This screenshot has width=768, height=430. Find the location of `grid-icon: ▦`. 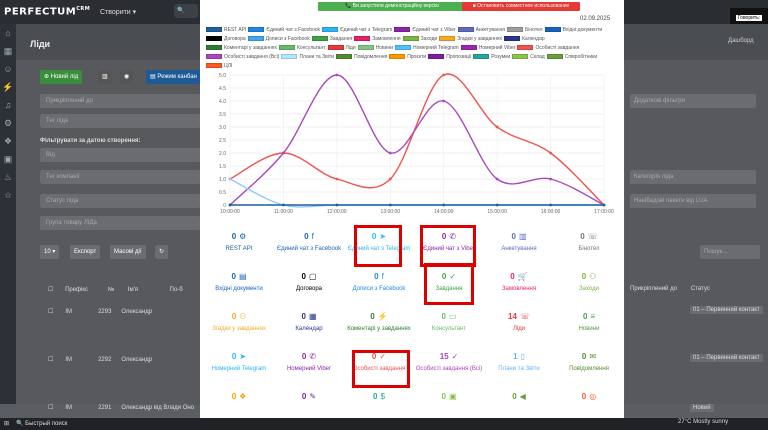

grid-icon: ▦ is located at coordinates (8, 51).